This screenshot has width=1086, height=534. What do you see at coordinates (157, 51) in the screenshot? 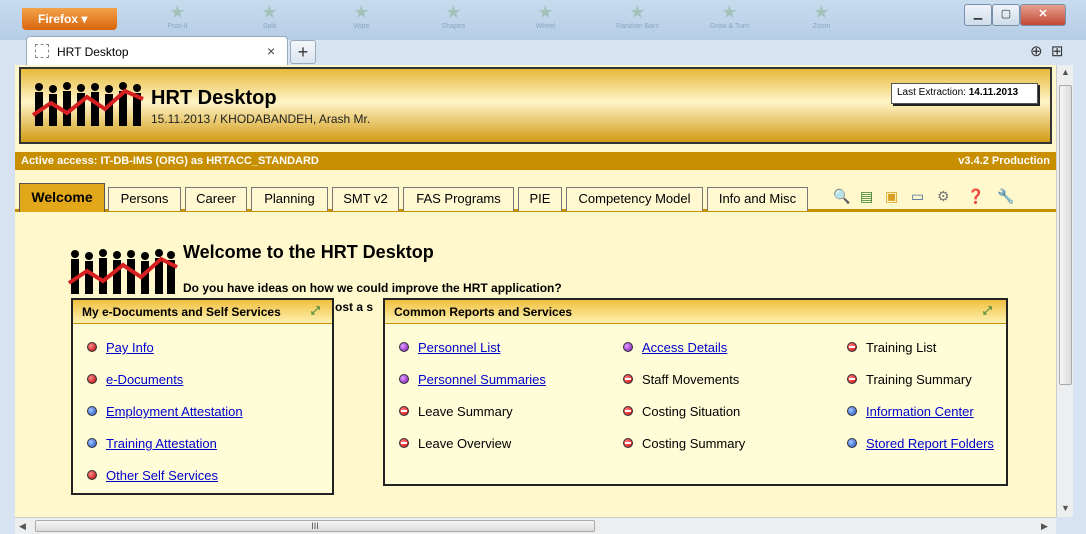
I see `browser-tab: HRT Desktop ×` at bounding box center [157, 51].